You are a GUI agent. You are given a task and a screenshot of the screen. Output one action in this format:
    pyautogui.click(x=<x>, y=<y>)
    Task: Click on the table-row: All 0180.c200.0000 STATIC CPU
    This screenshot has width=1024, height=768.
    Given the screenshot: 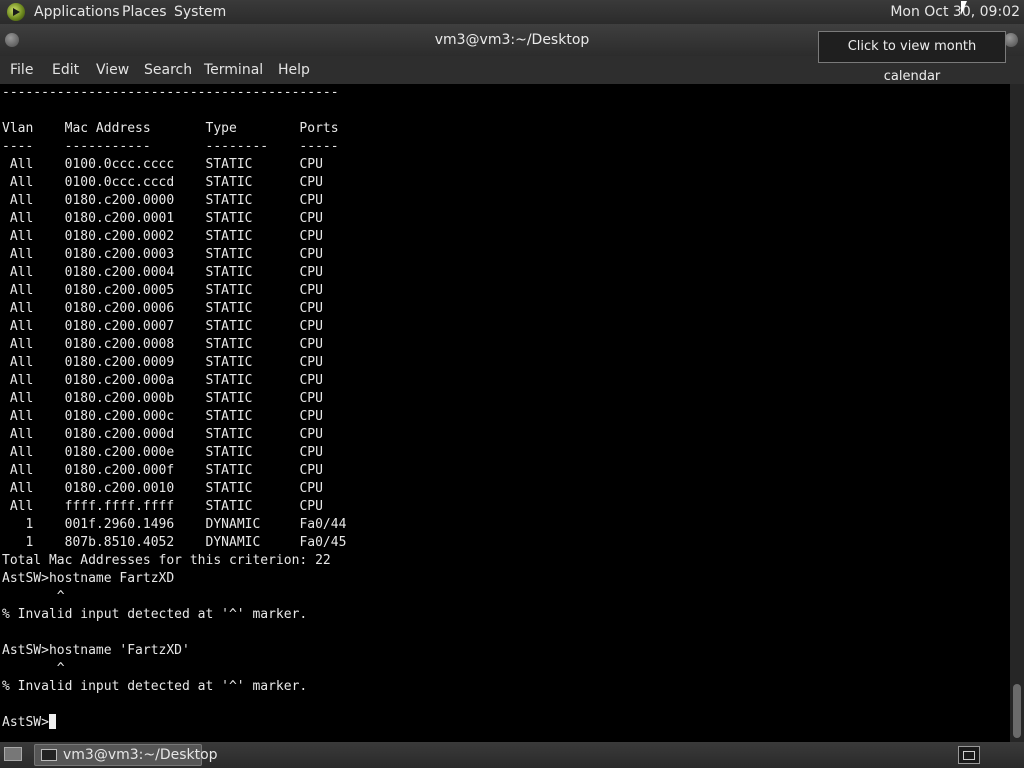 What is the action you would take?
    pyautogui.click(x=162, y=200)
    